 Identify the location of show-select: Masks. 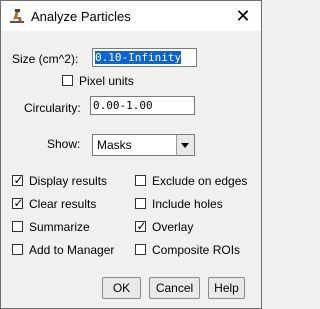
(143, 145).